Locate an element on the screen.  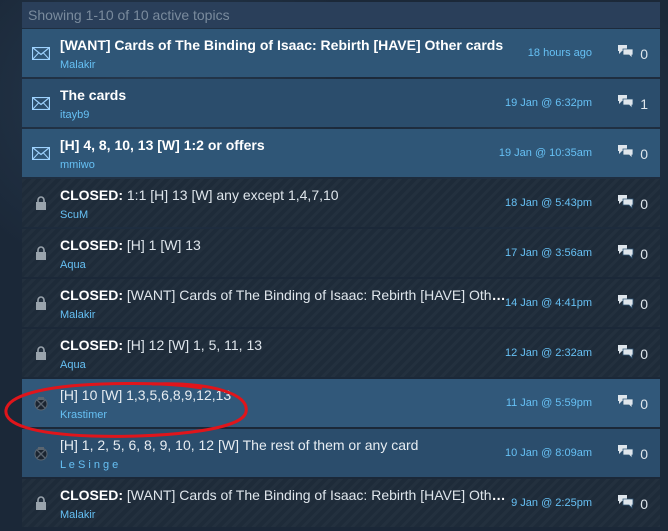
topic-author-link: mmiwo is located at coordinates (77, 165).